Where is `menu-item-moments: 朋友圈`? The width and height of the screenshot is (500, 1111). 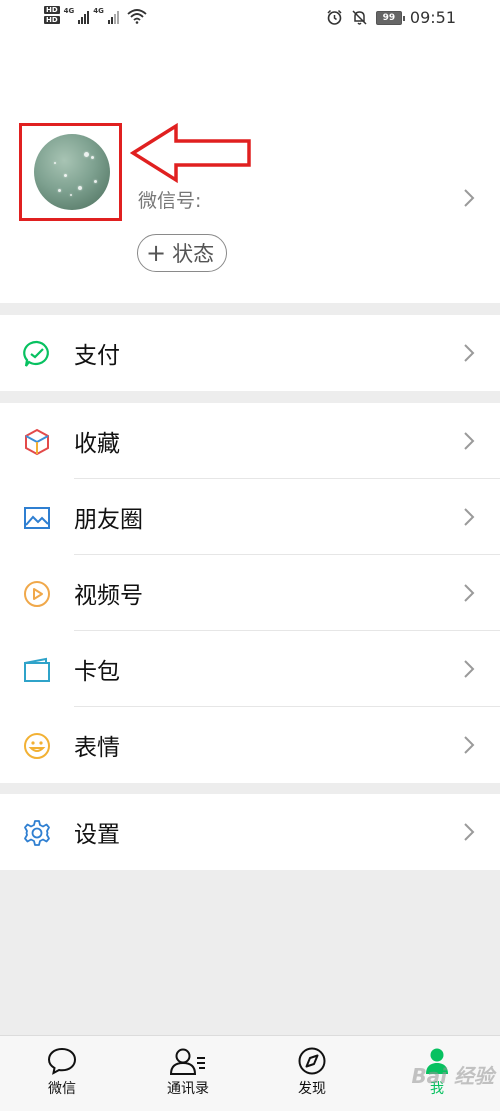 menu-item-moments: 朋友圈 is located at coordinates (250, 517).